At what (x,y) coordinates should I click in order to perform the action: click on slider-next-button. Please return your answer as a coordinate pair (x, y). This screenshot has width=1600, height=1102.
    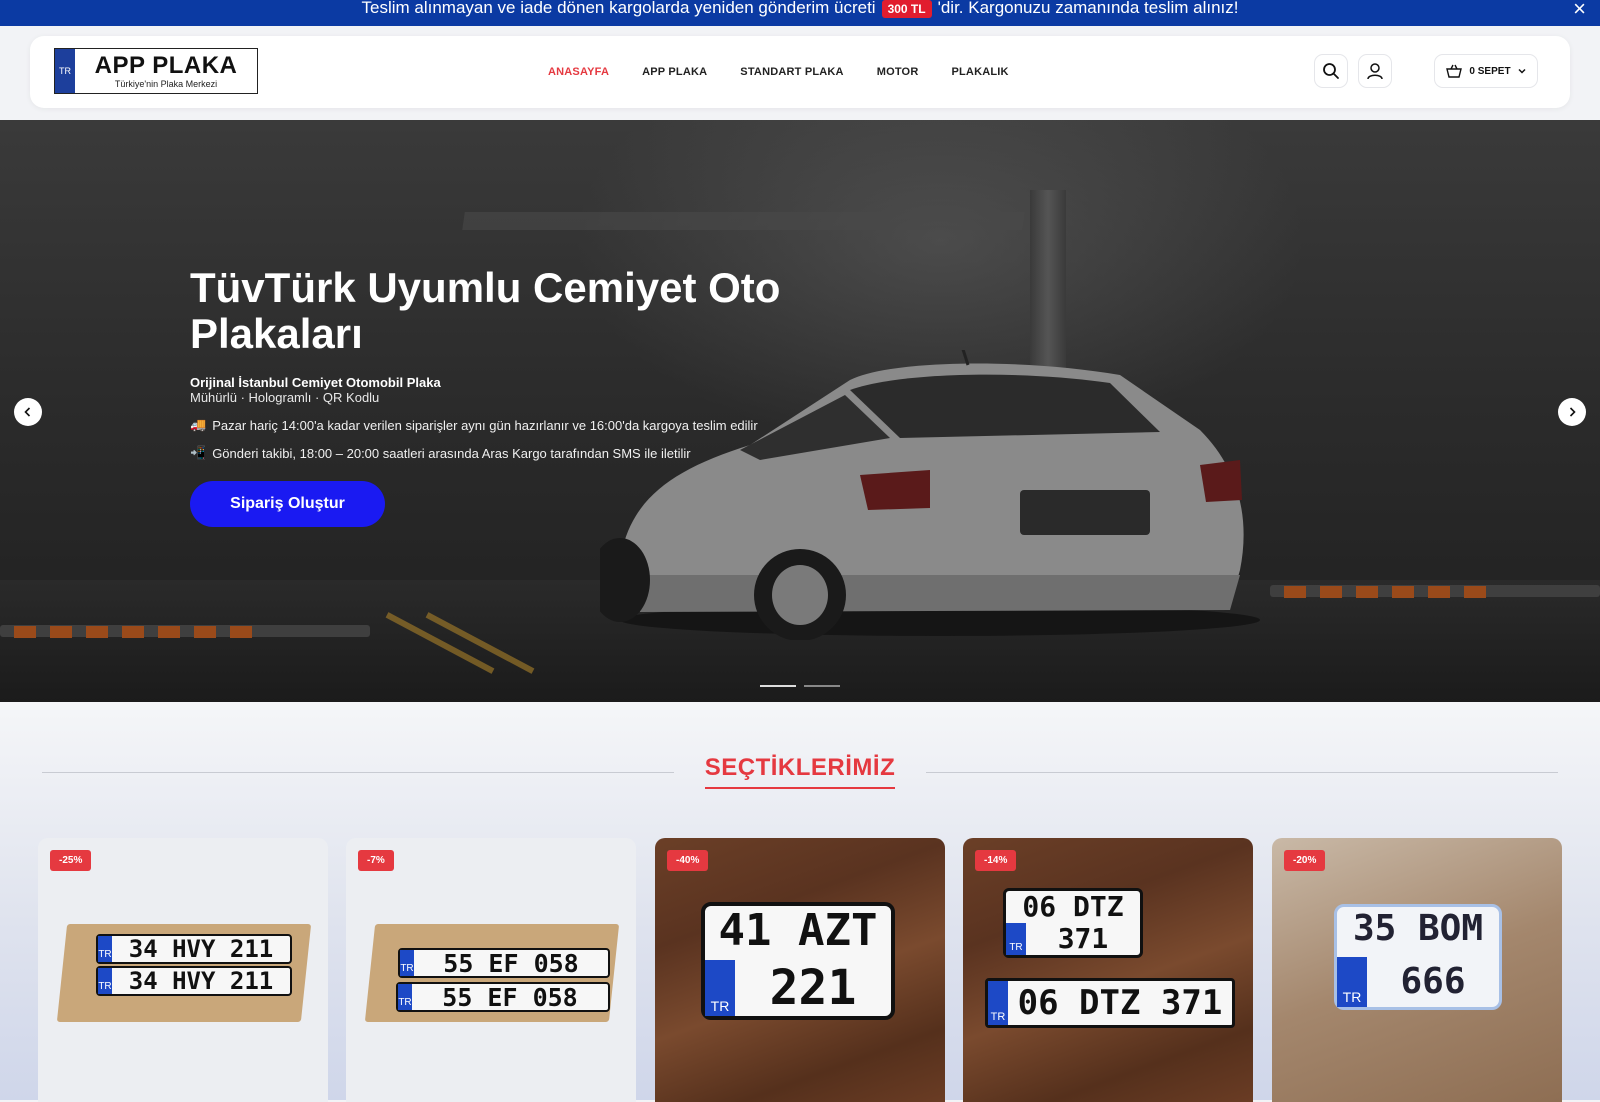
    Looking at the image, I should click on (1572, 412).